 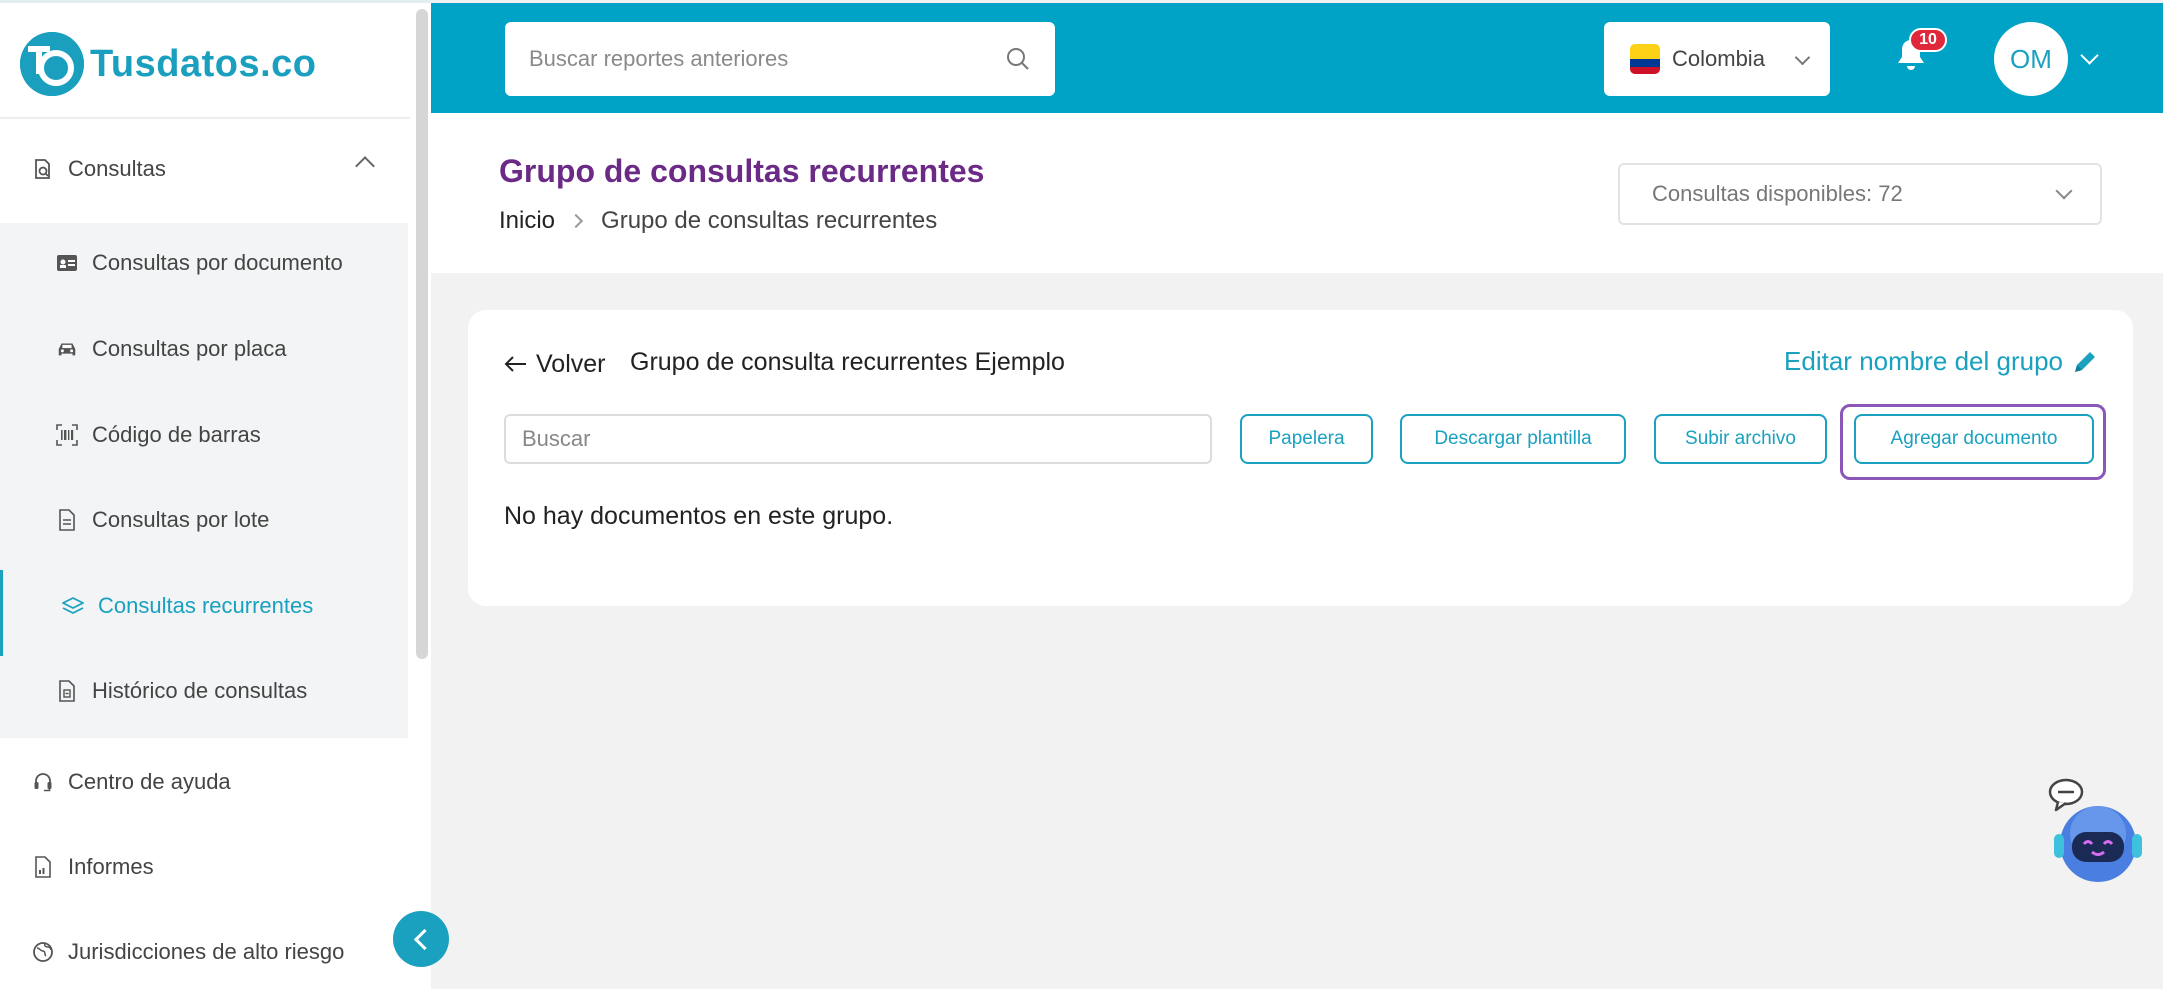 I want to click on sidebar-item-consultas-por-documento: Consultas por documento, so click(x=204, y=263).